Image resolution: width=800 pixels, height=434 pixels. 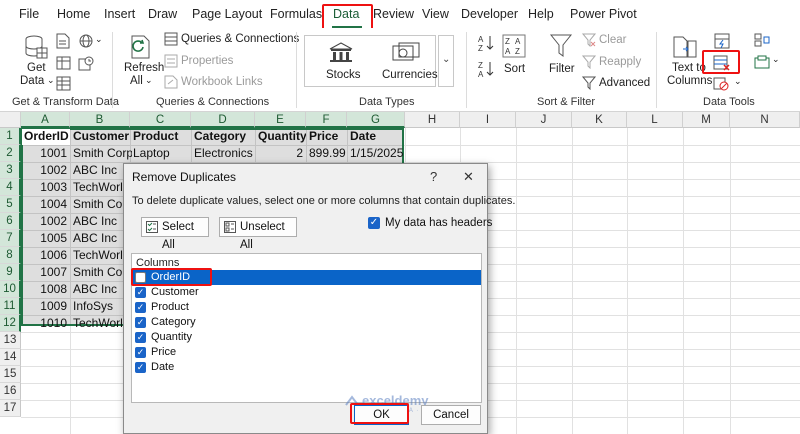 What do you see at coordinates (227, 14) in the screenshot?
I see `menu-page-layout: Page Layout` at bounding box center [227, 14].